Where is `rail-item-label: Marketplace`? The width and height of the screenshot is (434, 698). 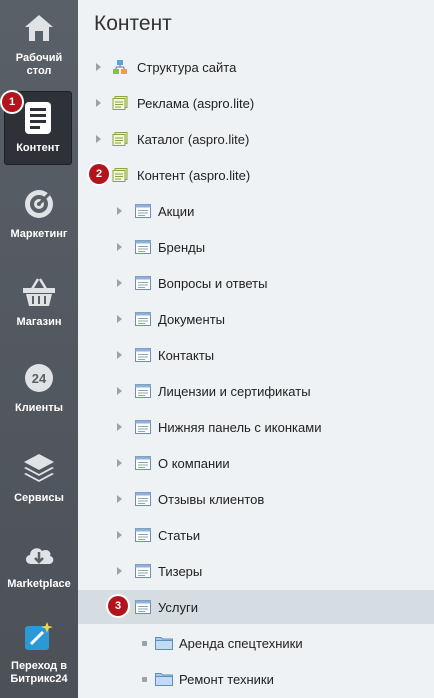 rail-item-label: Marketplace is located at coordinates (39, 584).